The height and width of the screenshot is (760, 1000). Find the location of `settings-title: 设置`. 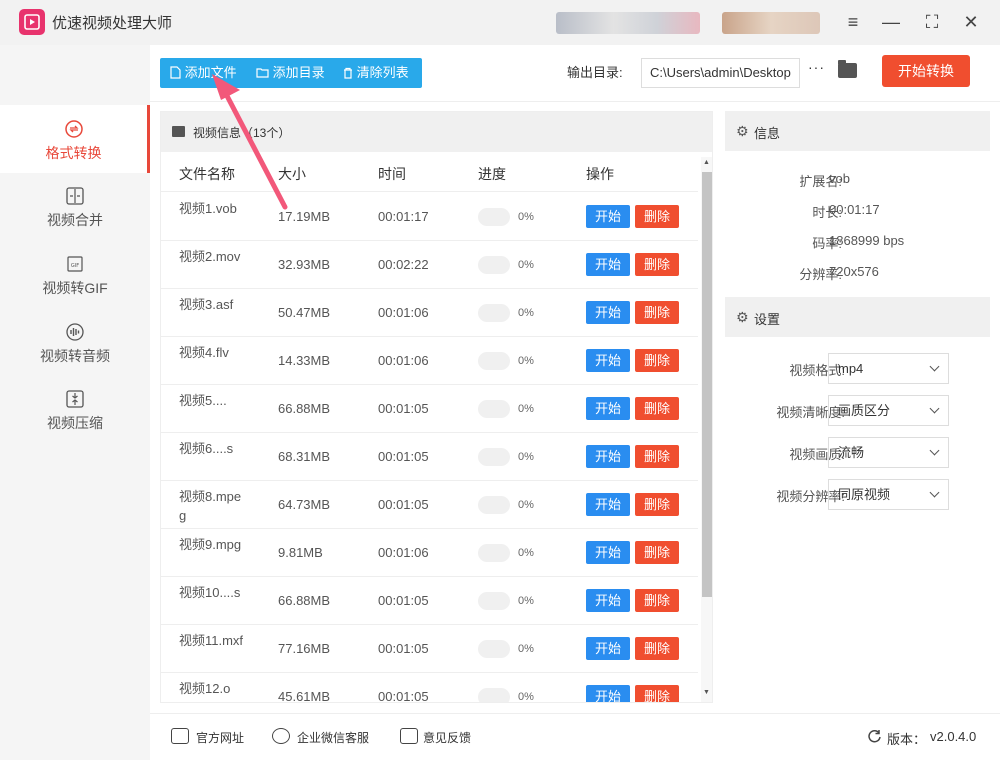

settings-title: 设置 is located at coordinates (767, 319).